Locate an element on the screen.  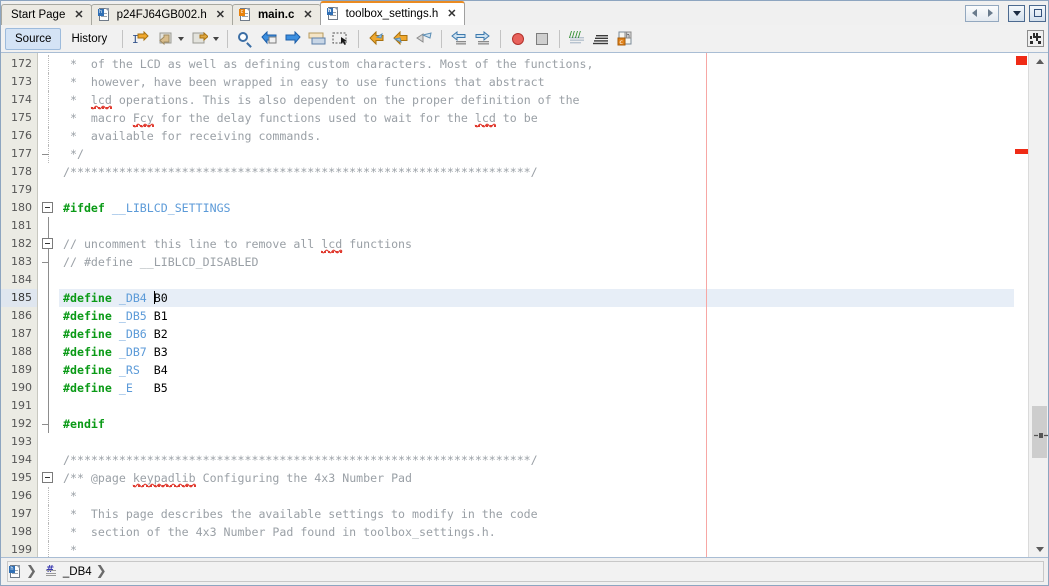
code-line: #endif is located at coordinates (84, 424).